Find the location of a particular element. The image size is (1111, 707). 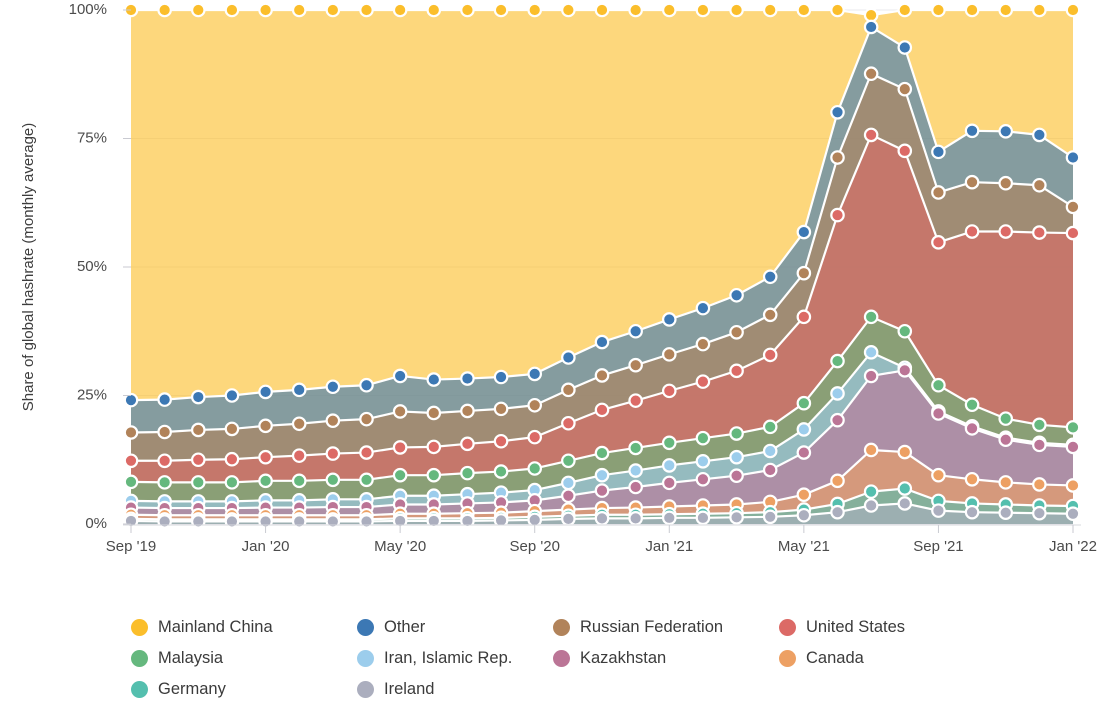

legend-item: Other is located at coordinates (455, 627).